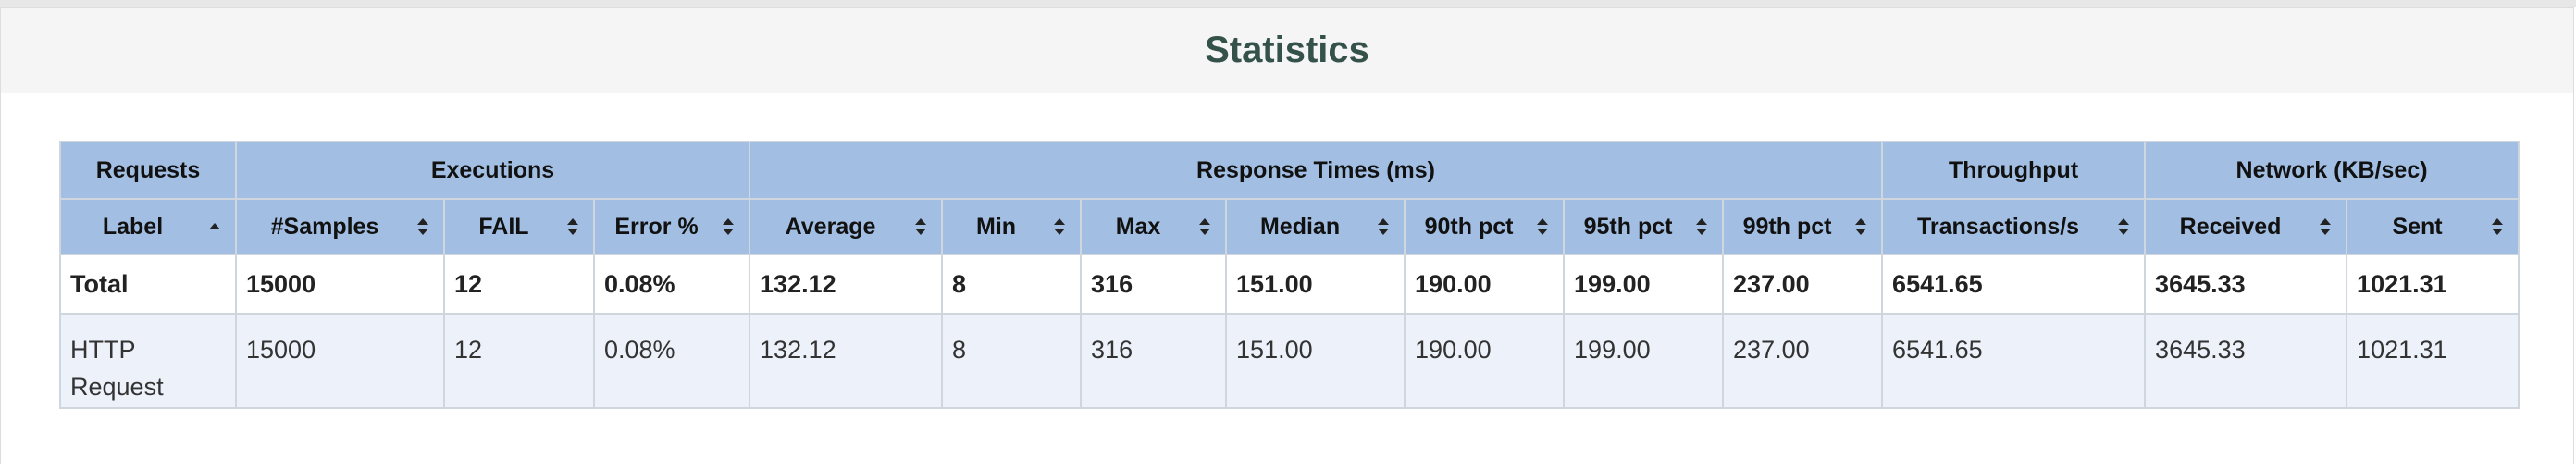 The height and width of the screenshot is (470, 2576). I want to click on column-header-median: Median, so click(1315, 226).